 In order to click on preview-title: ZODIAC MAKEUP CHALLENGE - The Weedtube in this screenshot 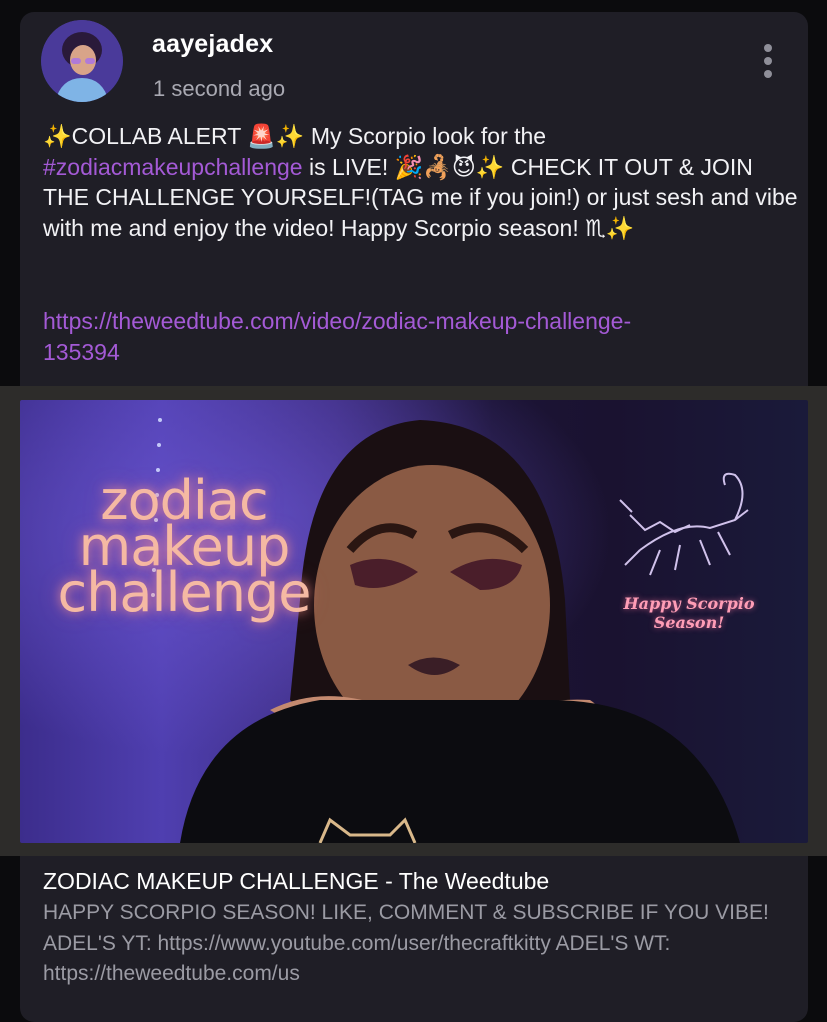, I will do `click(296, 881)`.